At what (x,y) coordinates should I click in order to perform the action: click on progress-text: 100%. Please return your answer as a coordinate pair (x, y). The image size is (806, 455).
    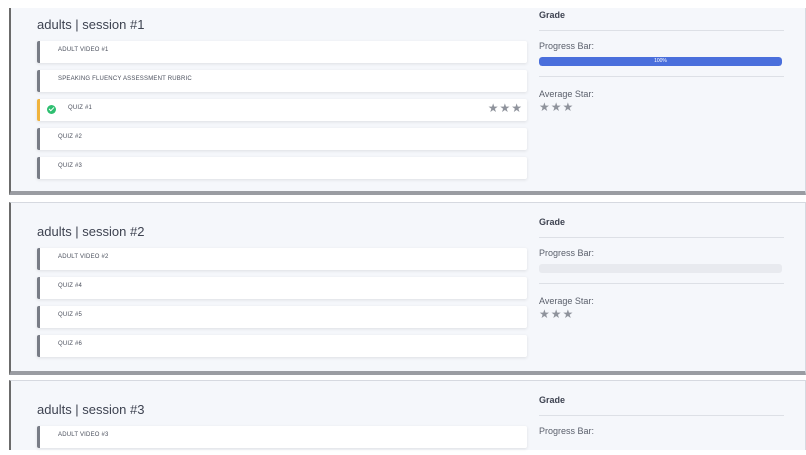
    Looking at the image, I should click on (660, 61).